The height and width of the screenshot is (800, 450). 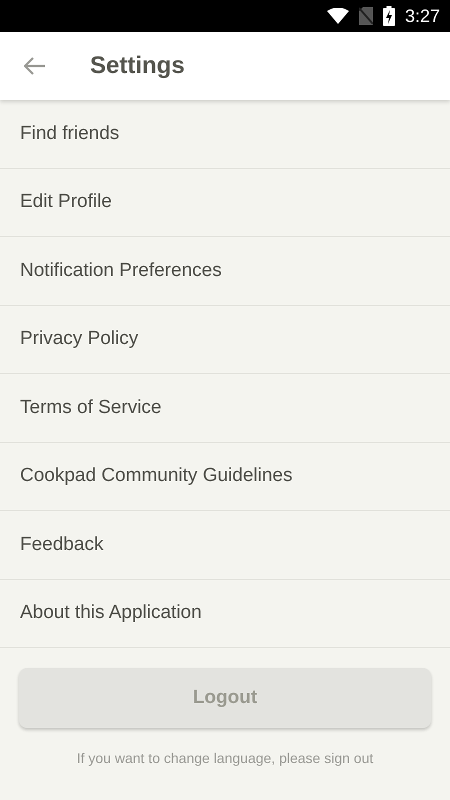 I want to click on language-note: If you want to change language, please sign out, so click(x=225, y=758).